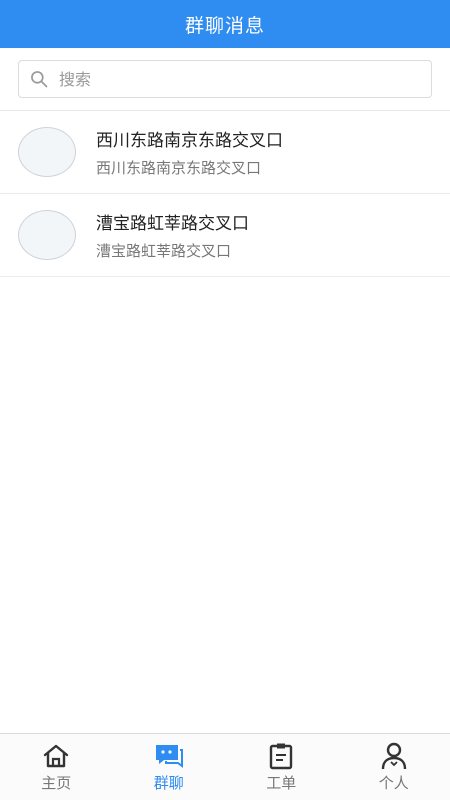  I want to click on chat-list-item: 西川东路南京东路交叉口 西川东路南京东路交叉口, so click(225, 152).